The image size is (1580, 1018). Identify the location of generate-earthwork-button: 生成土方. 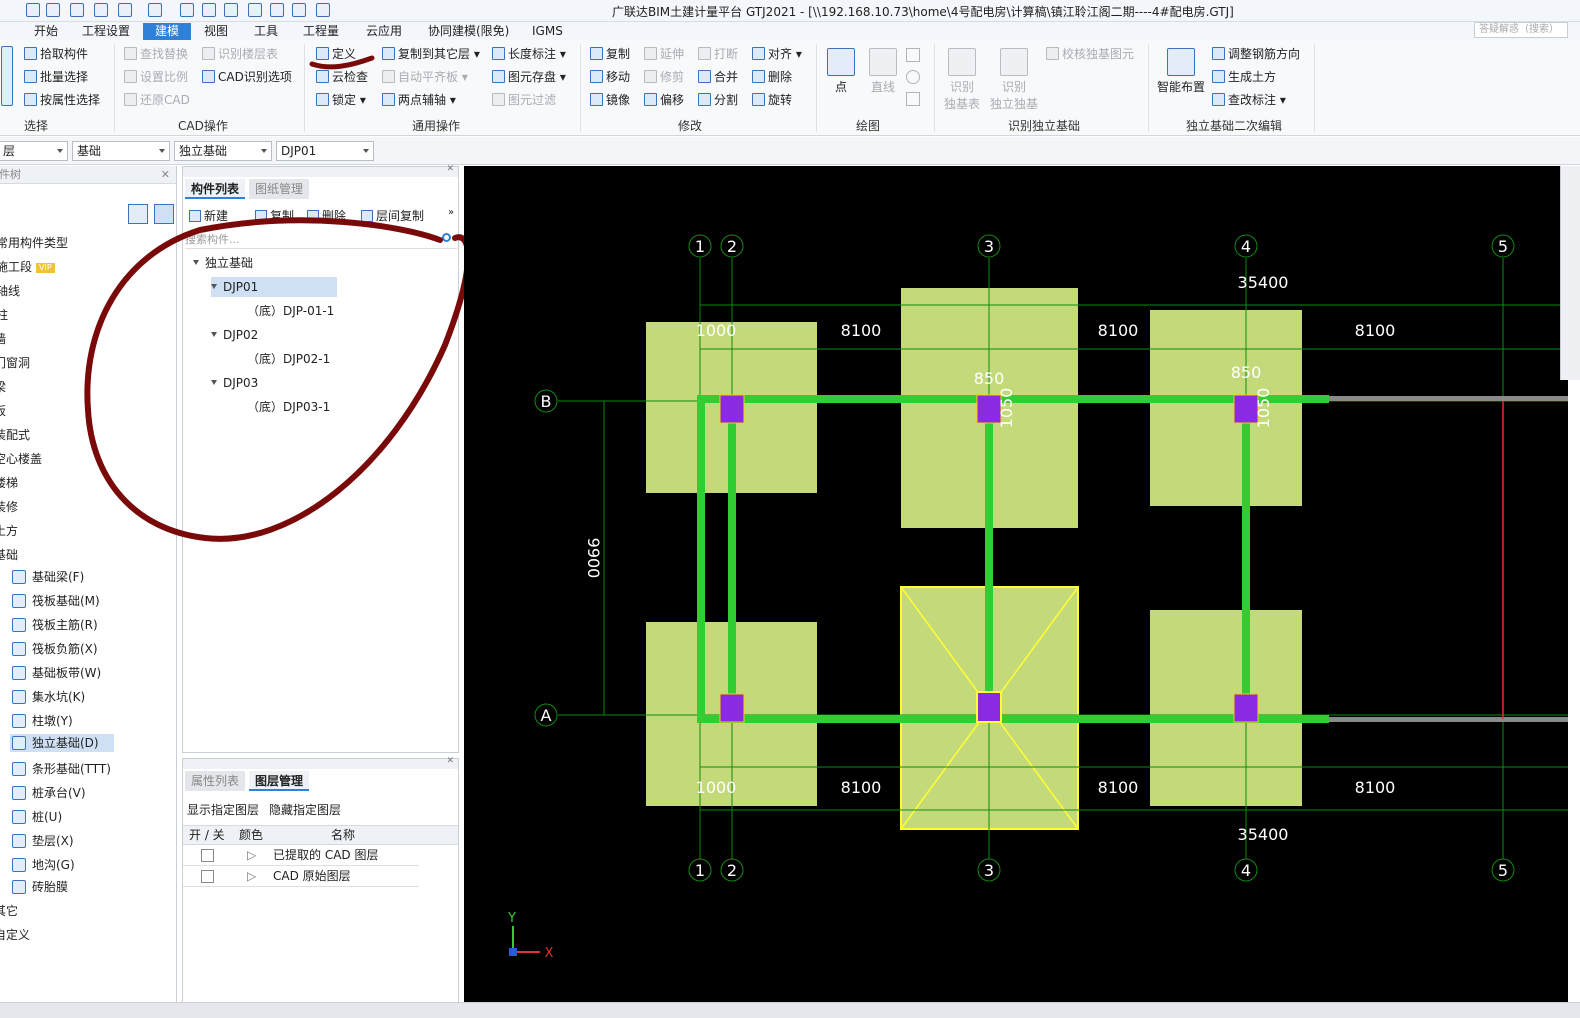
(1244, 77).